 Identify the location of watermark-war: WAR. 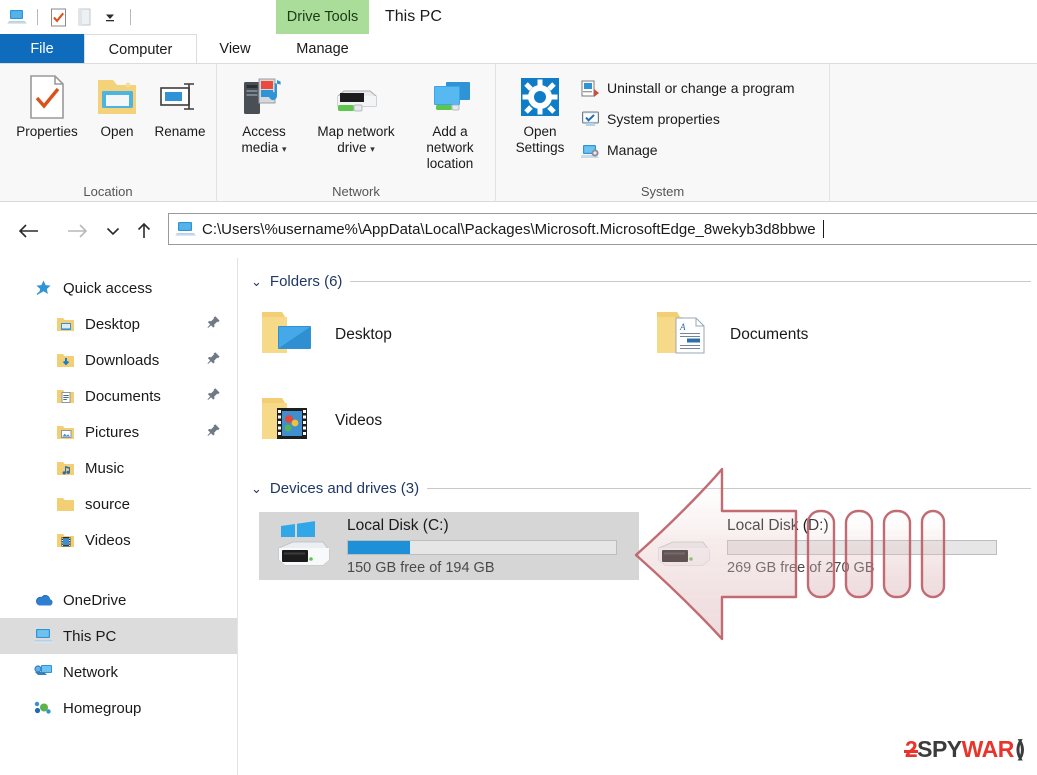
(988, 749).